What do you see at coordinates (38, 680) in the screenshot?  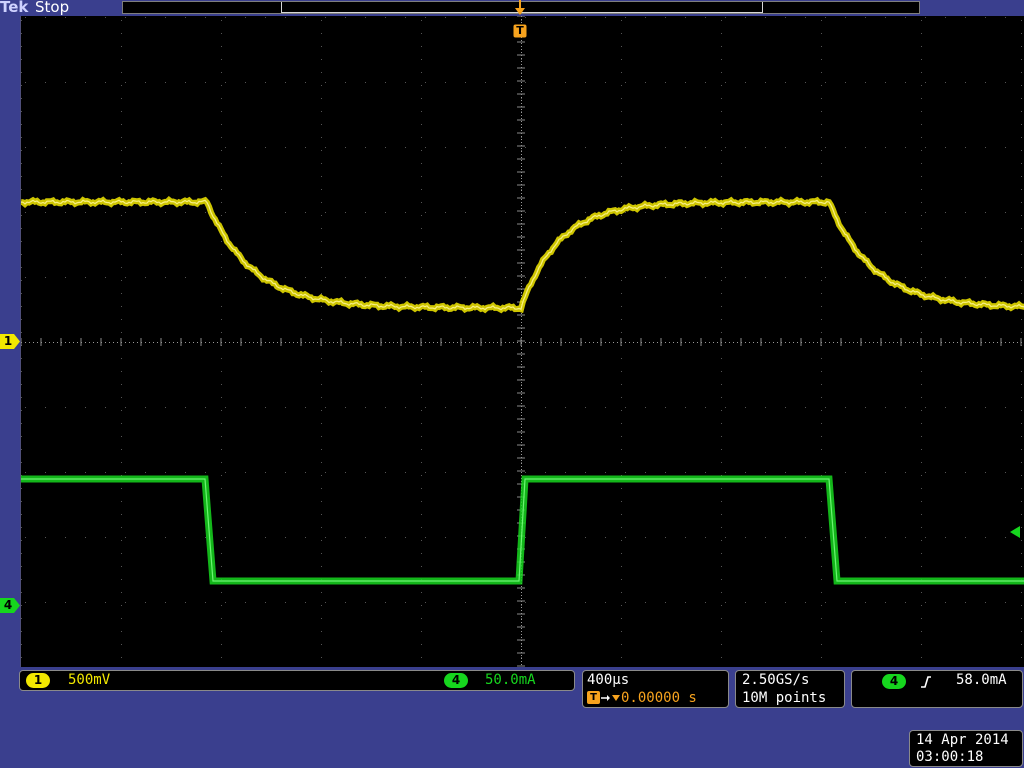 I see `ch1-badge: 1` at bounding box center [38, 680].